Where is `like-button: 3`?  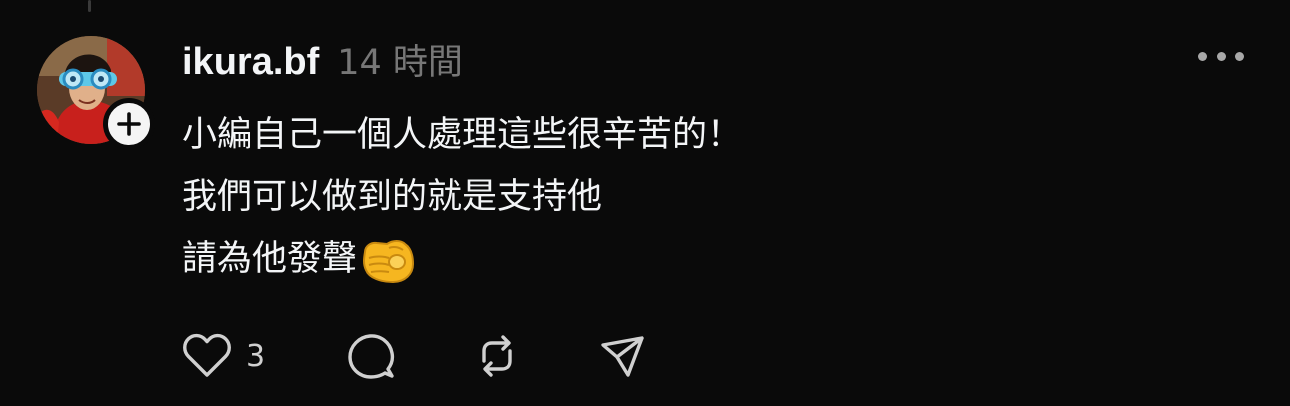
like-button: 3 is located at coordinates (264, 356).